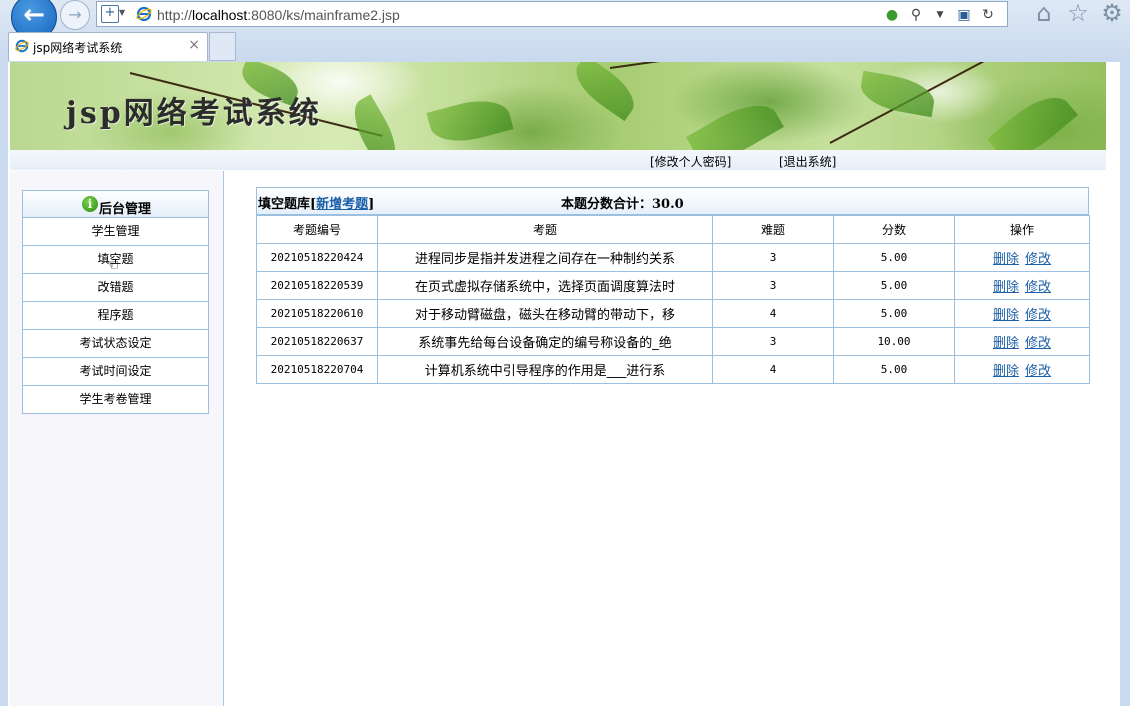  What do you see at coordinates (807, 161) in the screenshot?
I see `logout-link: [退出系统]` at bounding box center [807, 161].